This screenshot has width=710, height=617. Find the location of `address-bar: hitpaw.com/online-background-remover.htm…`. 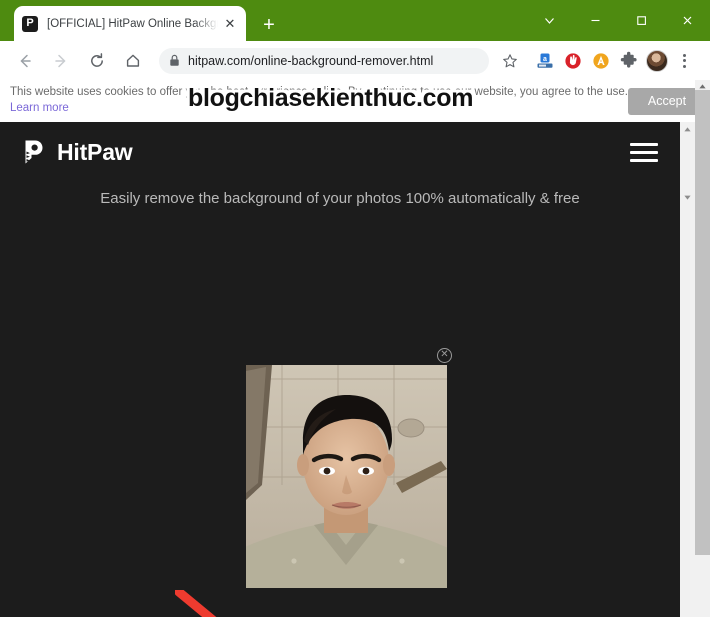

address-bar: hitpaw.com/online-background-remover.htm… is located at coordinates (324, 60).